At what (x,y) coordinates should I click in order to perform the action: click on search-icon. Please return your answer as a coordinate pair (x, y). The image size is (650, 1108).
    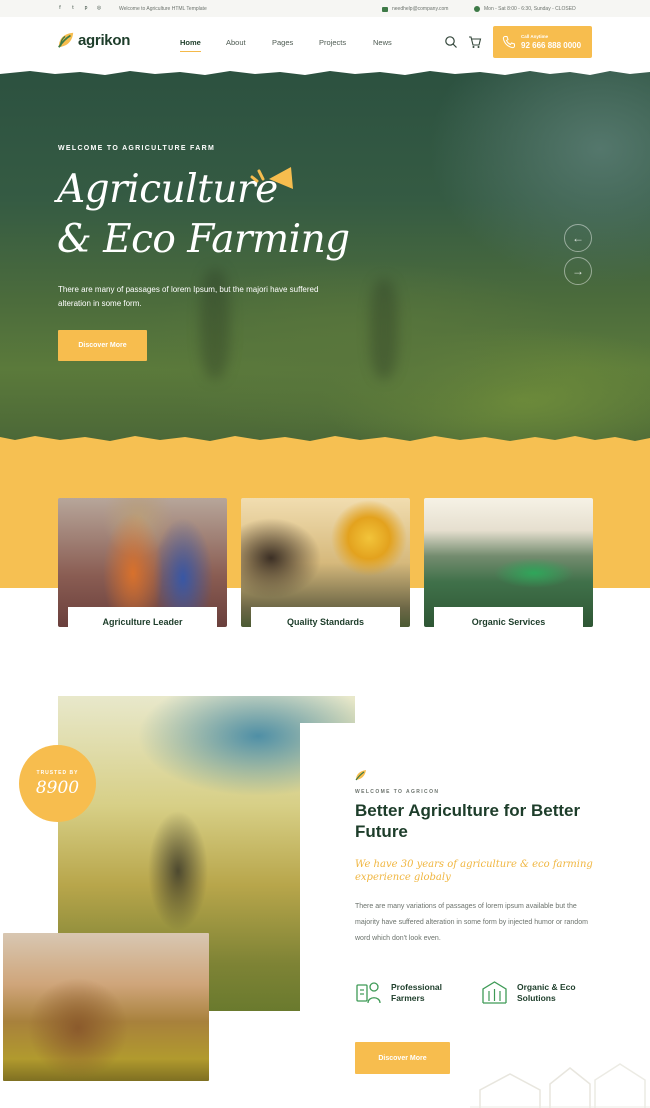
    Looking at the image, I should click on (451, 42).